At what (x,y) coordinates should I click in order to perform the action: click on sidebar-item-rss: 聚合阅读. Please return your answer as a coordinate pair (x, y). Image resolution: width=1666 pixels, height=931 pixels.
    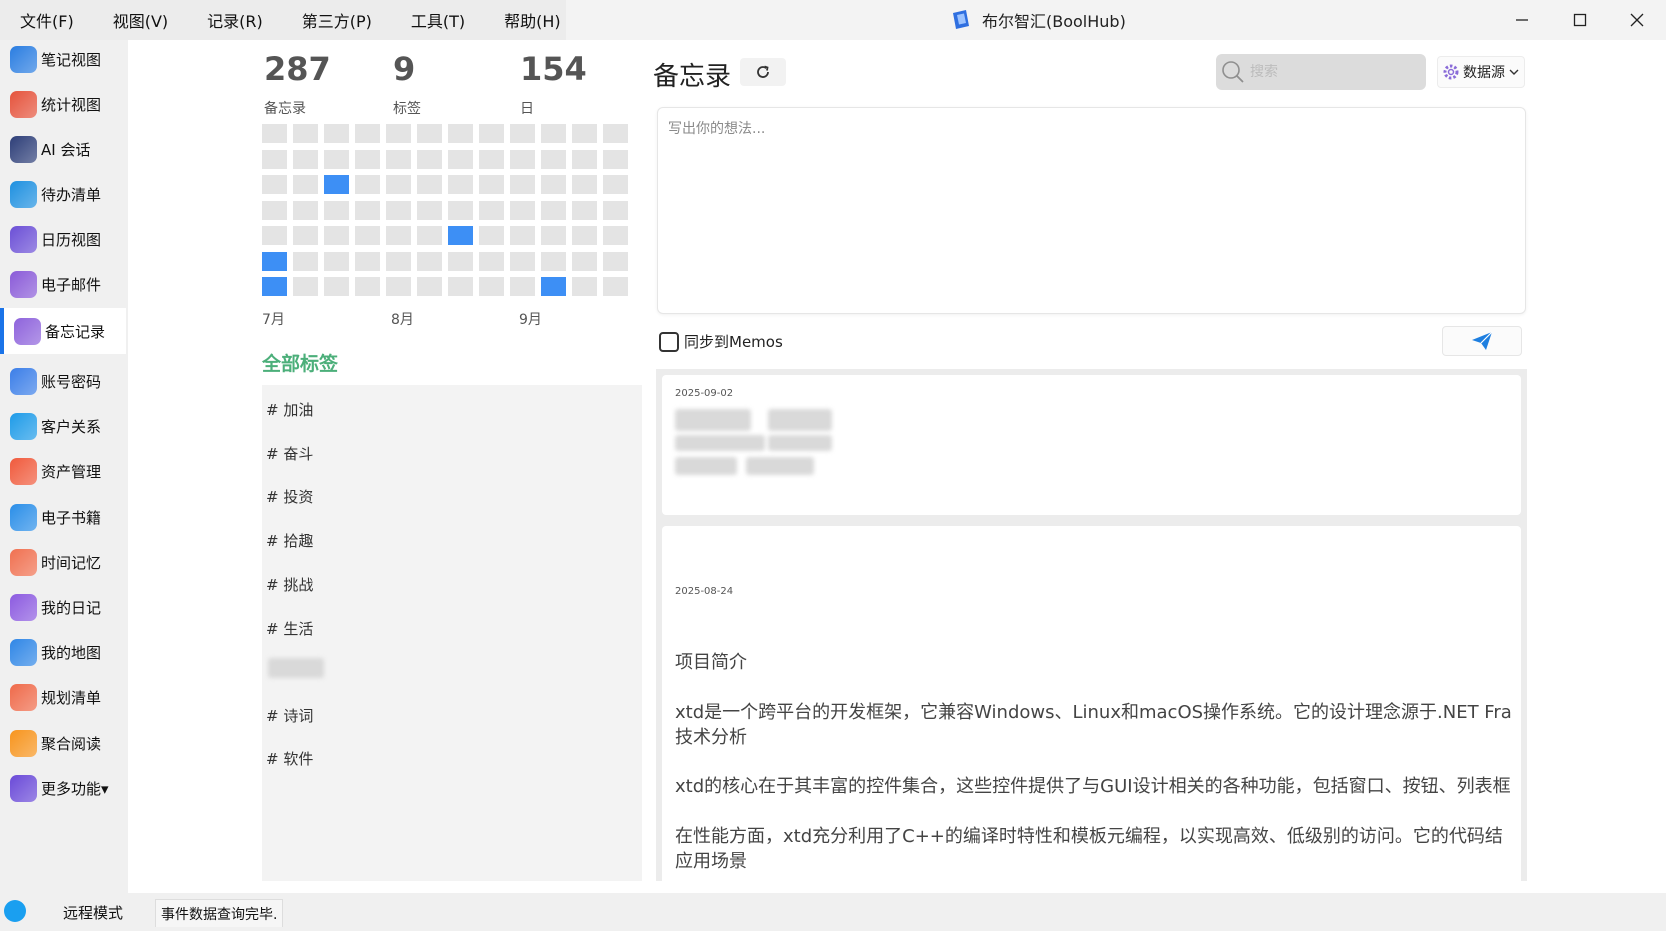
    Looking at the image, I should click on (66, 743).